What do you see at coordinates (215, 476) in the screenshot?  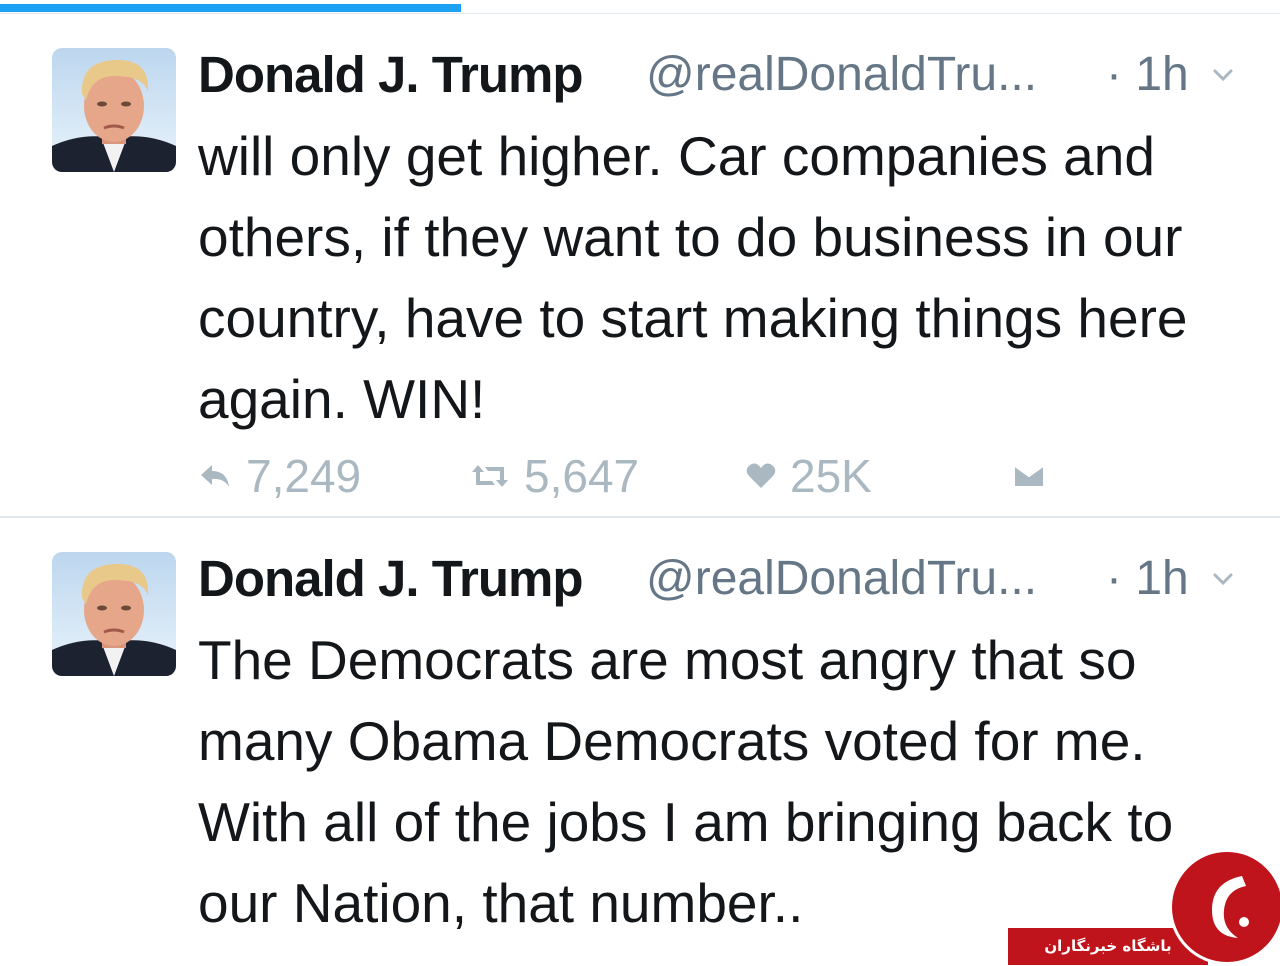 I see `reply-icon` at bounding box center [215, 476].